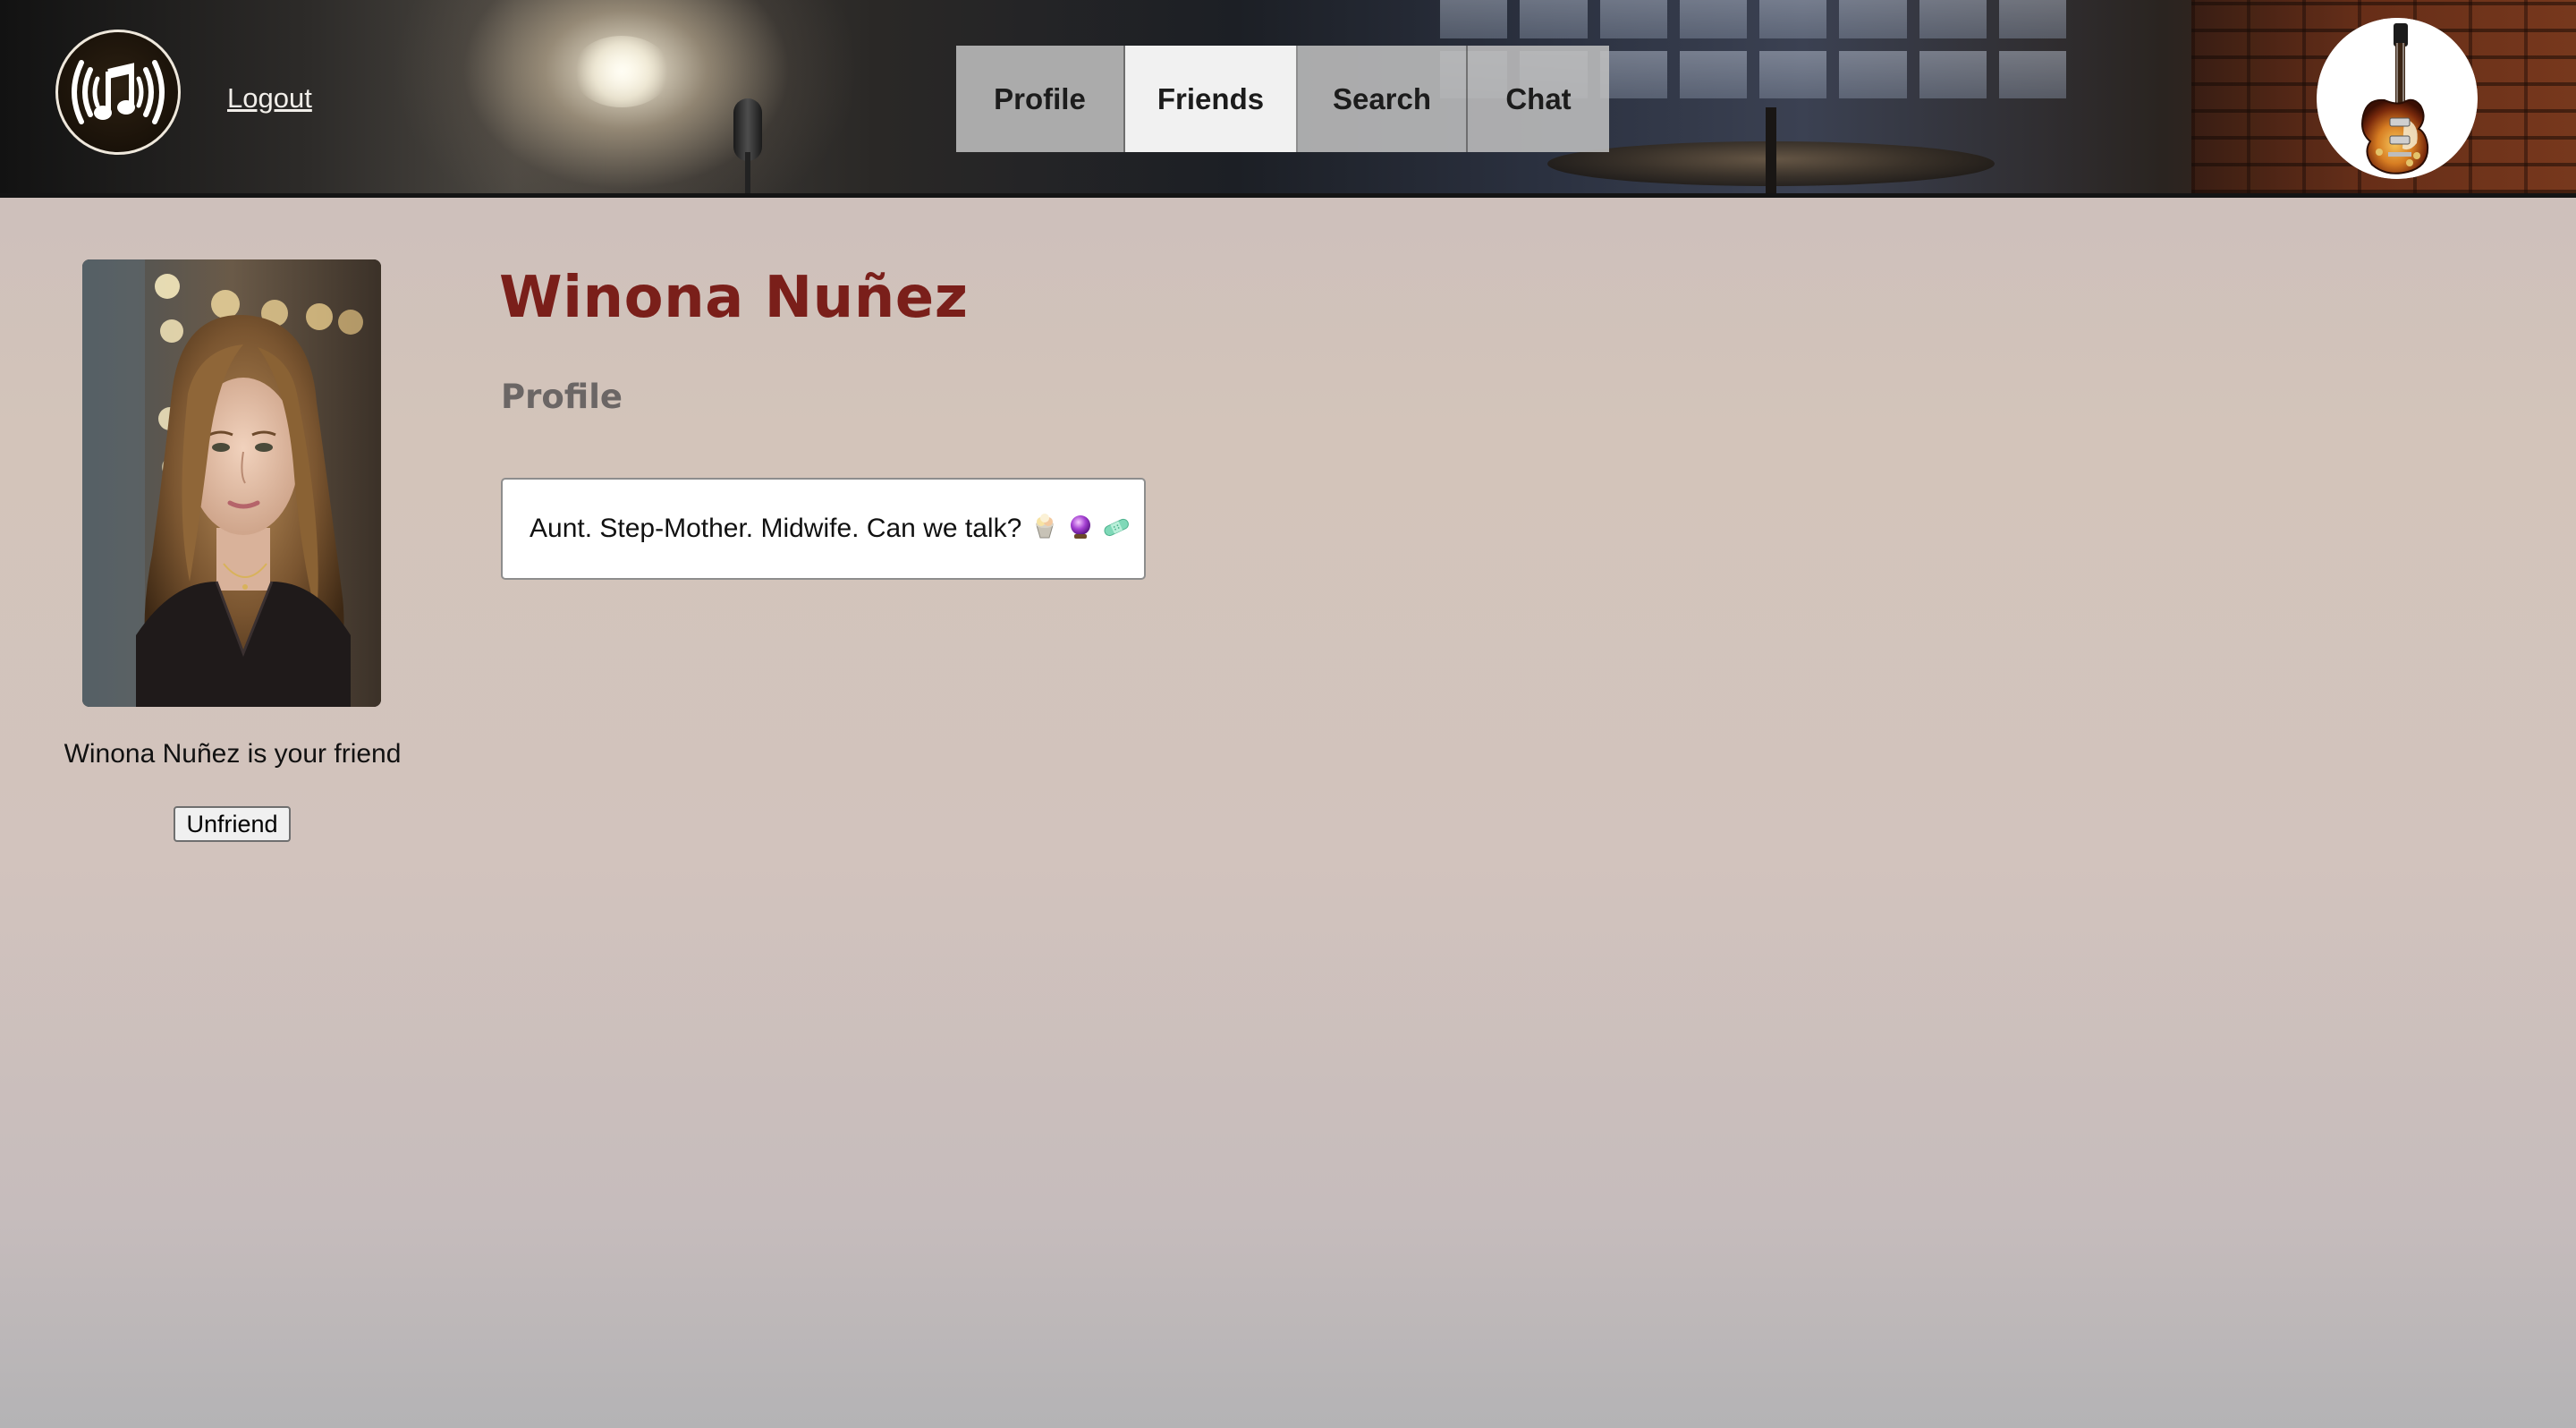 This screenshot has height=1428, width=2576. I want to click on music-note-broadcast-icon, so click(118, 93).